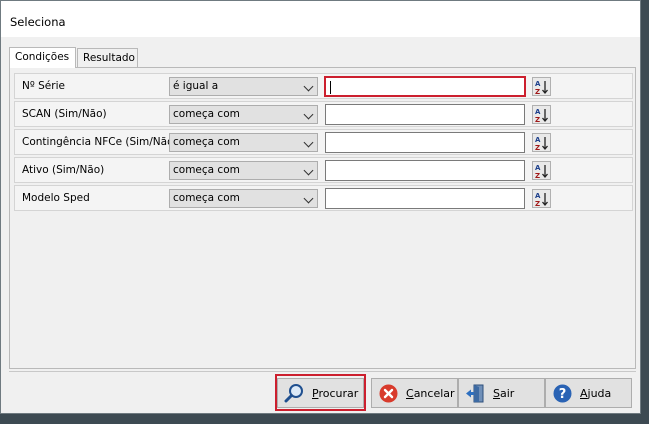 The width and height of the screenshot is (649, 424). What do you see at coordinates (323, 170) in the screenshot?
I see `condition-row-ativo: Ativo (Sim/Não) começa com A Z` at bounding box center [323, 170].